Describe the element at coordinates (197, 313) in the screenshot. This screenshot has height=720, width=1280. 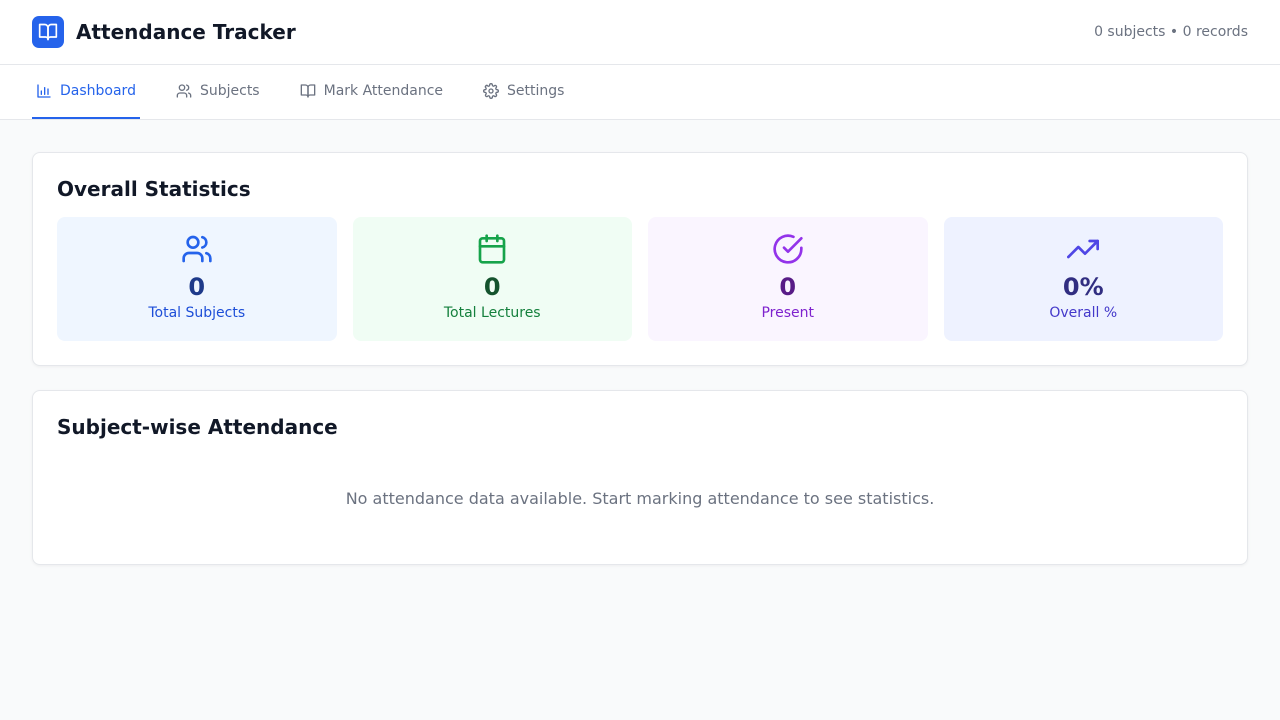
I see `stat-label: Total Subjects` at that location.